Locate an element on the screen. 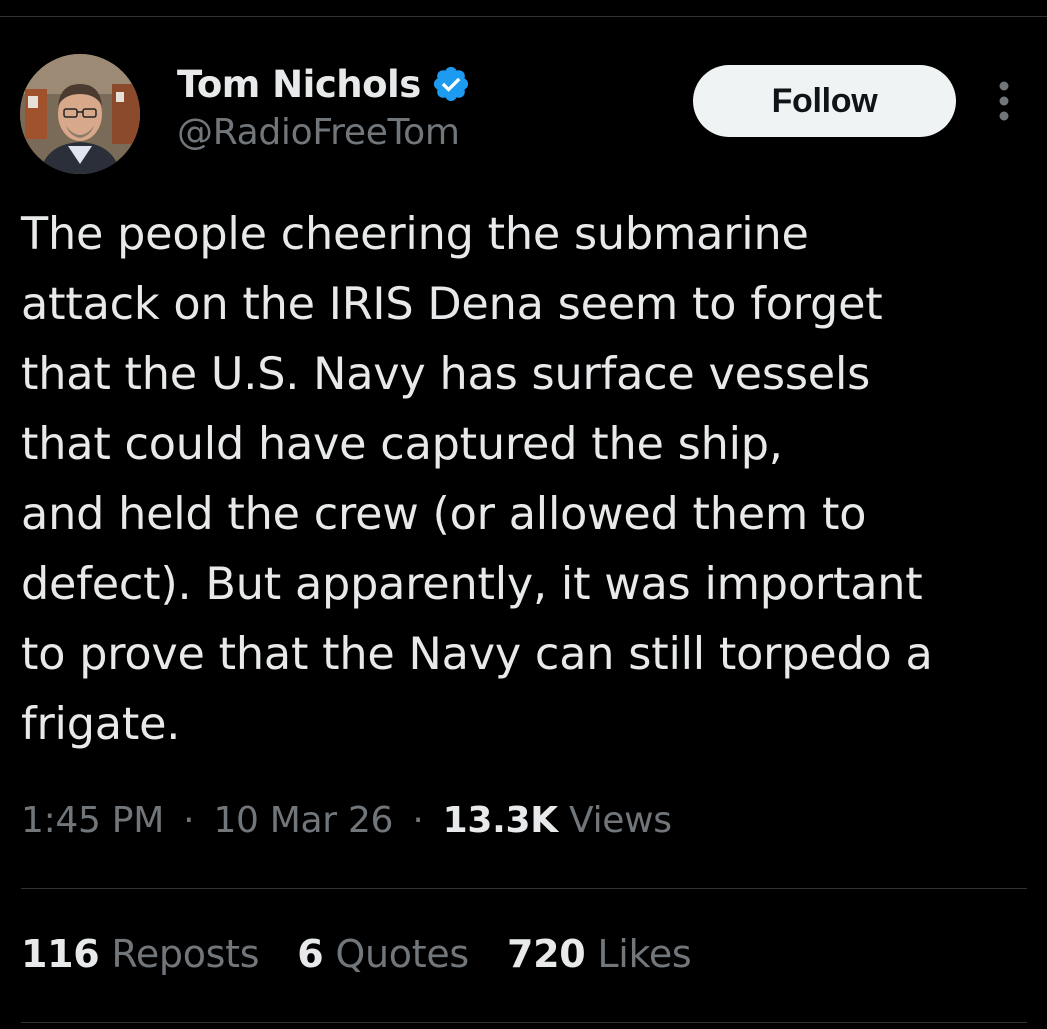 The image size is (1047, 1029). avatar is located at coordinates (80, 114).